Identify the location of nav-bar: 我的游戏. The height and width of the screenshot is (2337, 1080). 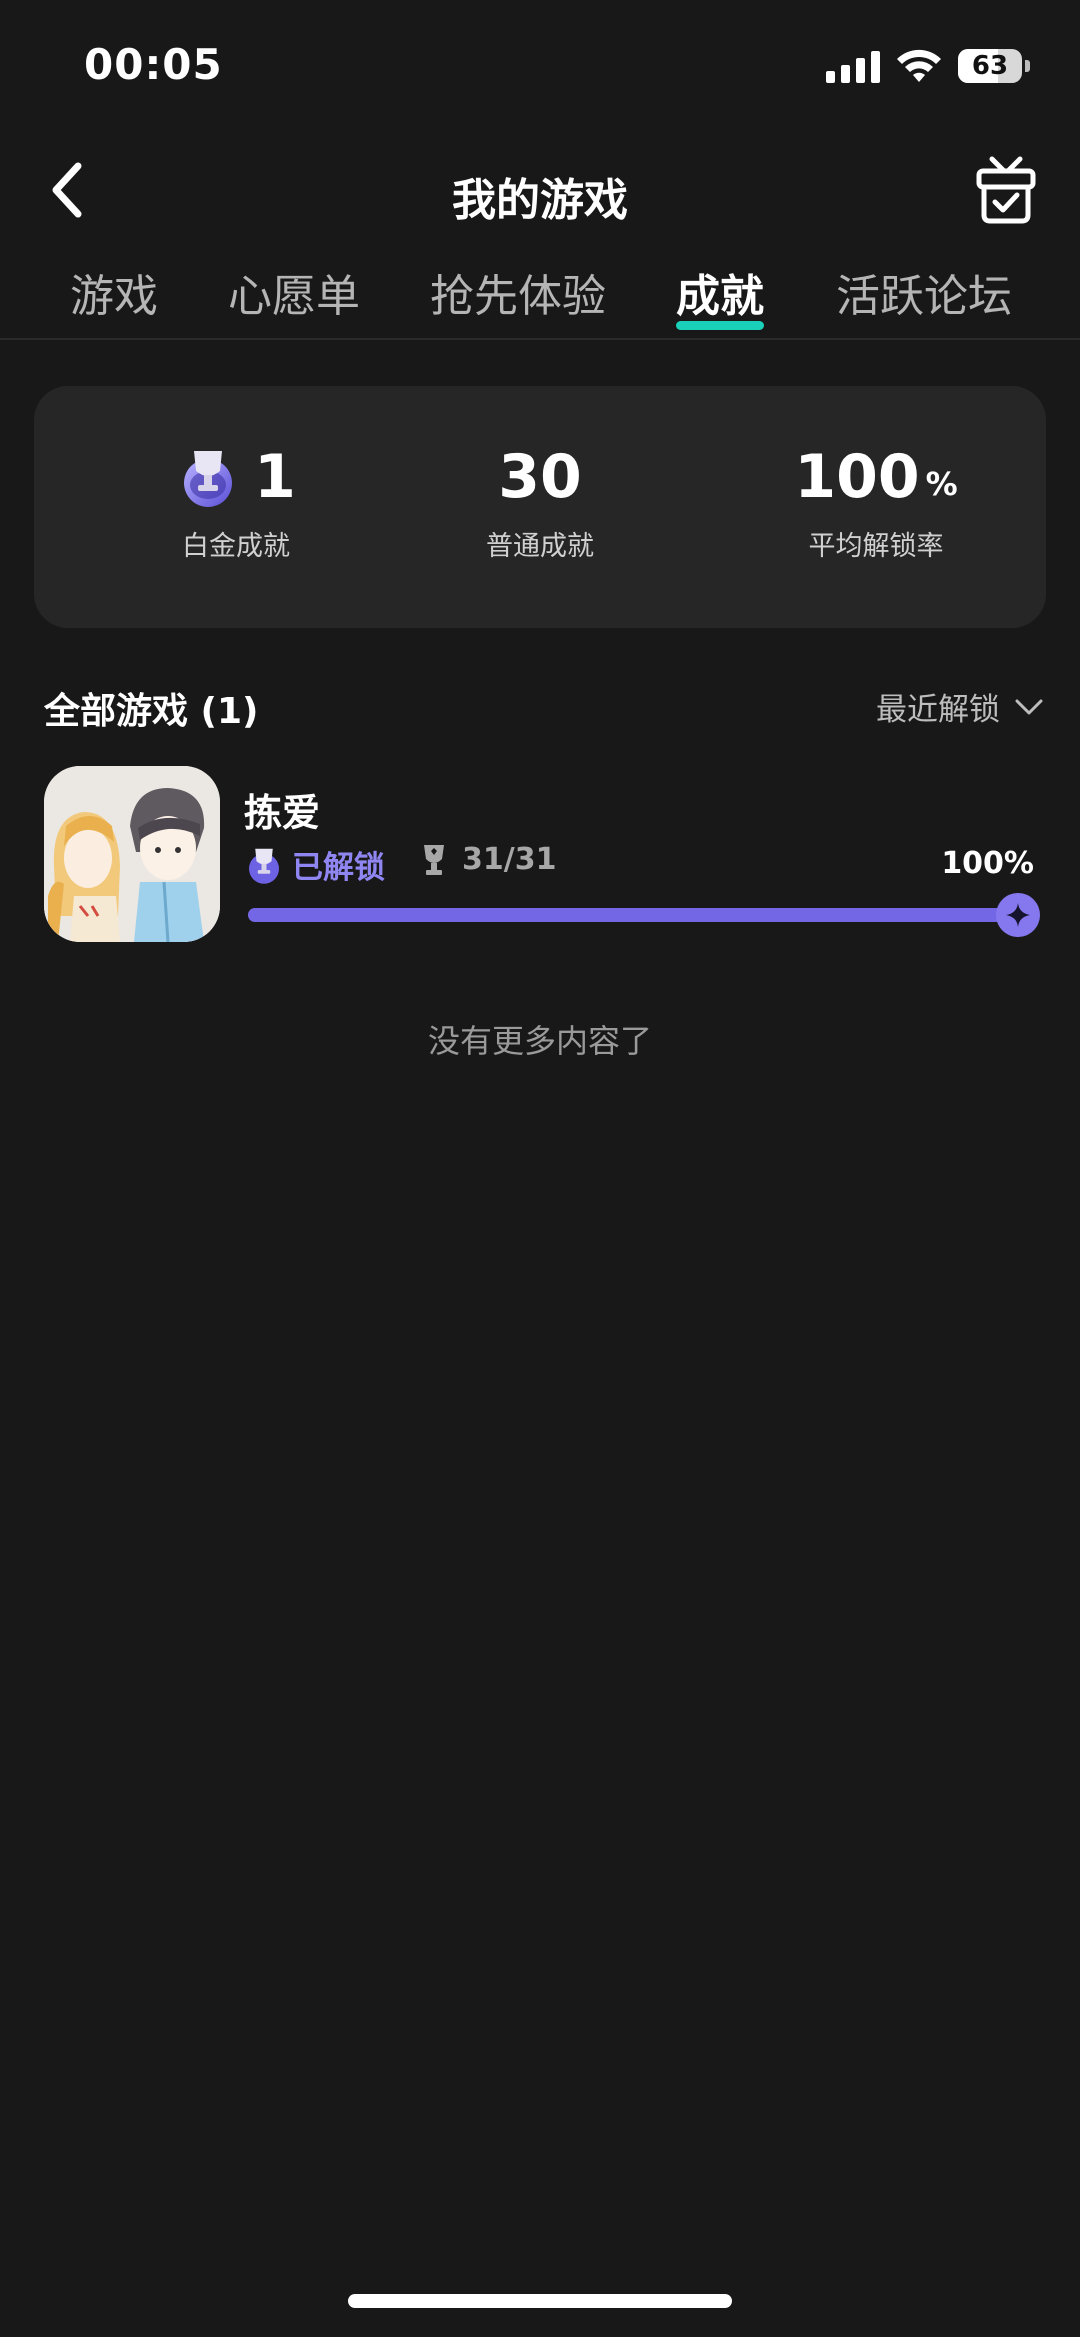
(540, 190).